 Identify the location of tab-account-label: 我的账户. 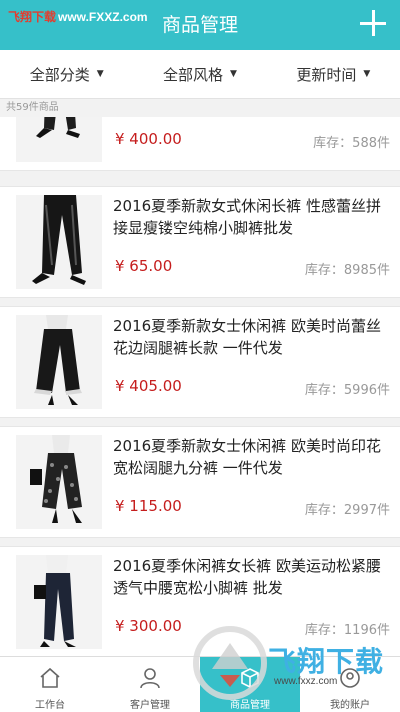
(350, 705).